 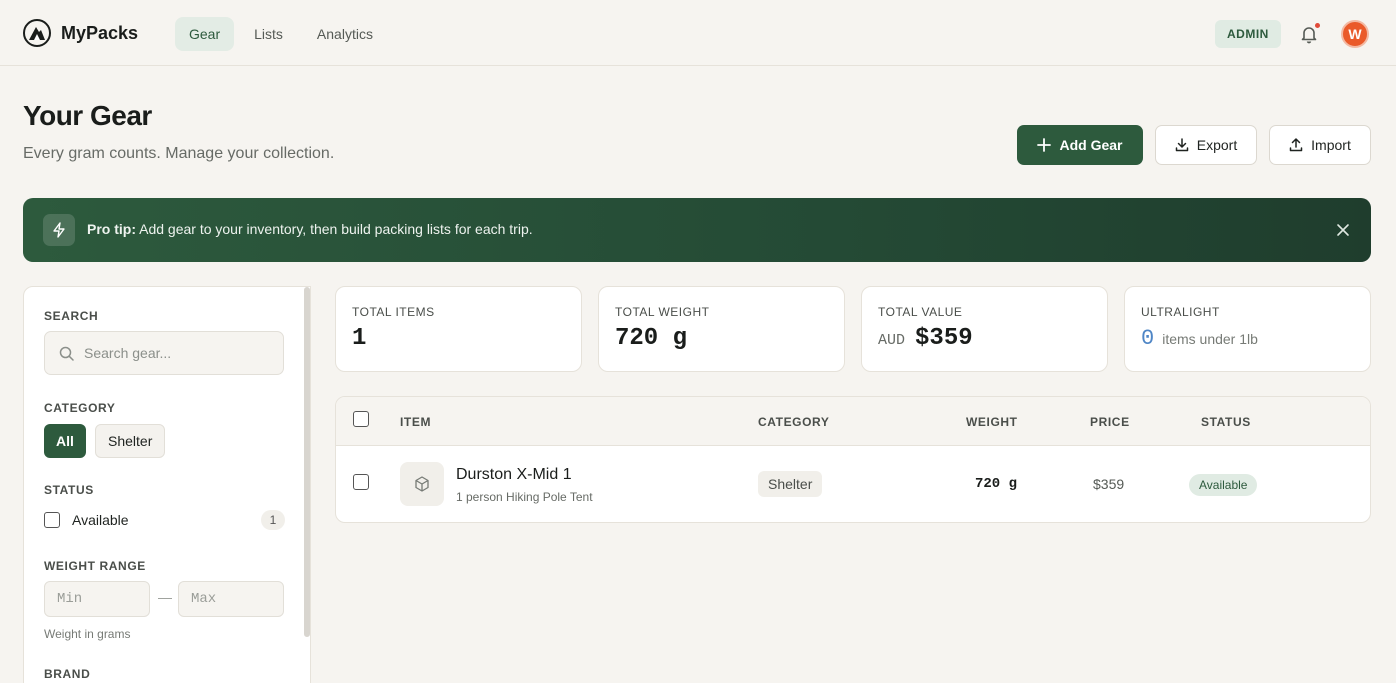 I want to click on available-checkbox, so click(x=52, y=520).